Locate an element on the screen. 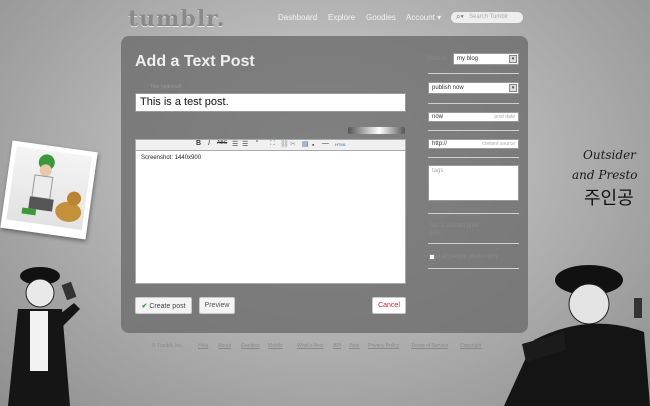 This screenshot has height=406, width=650. photo-image is located at coordinates (49, 188).